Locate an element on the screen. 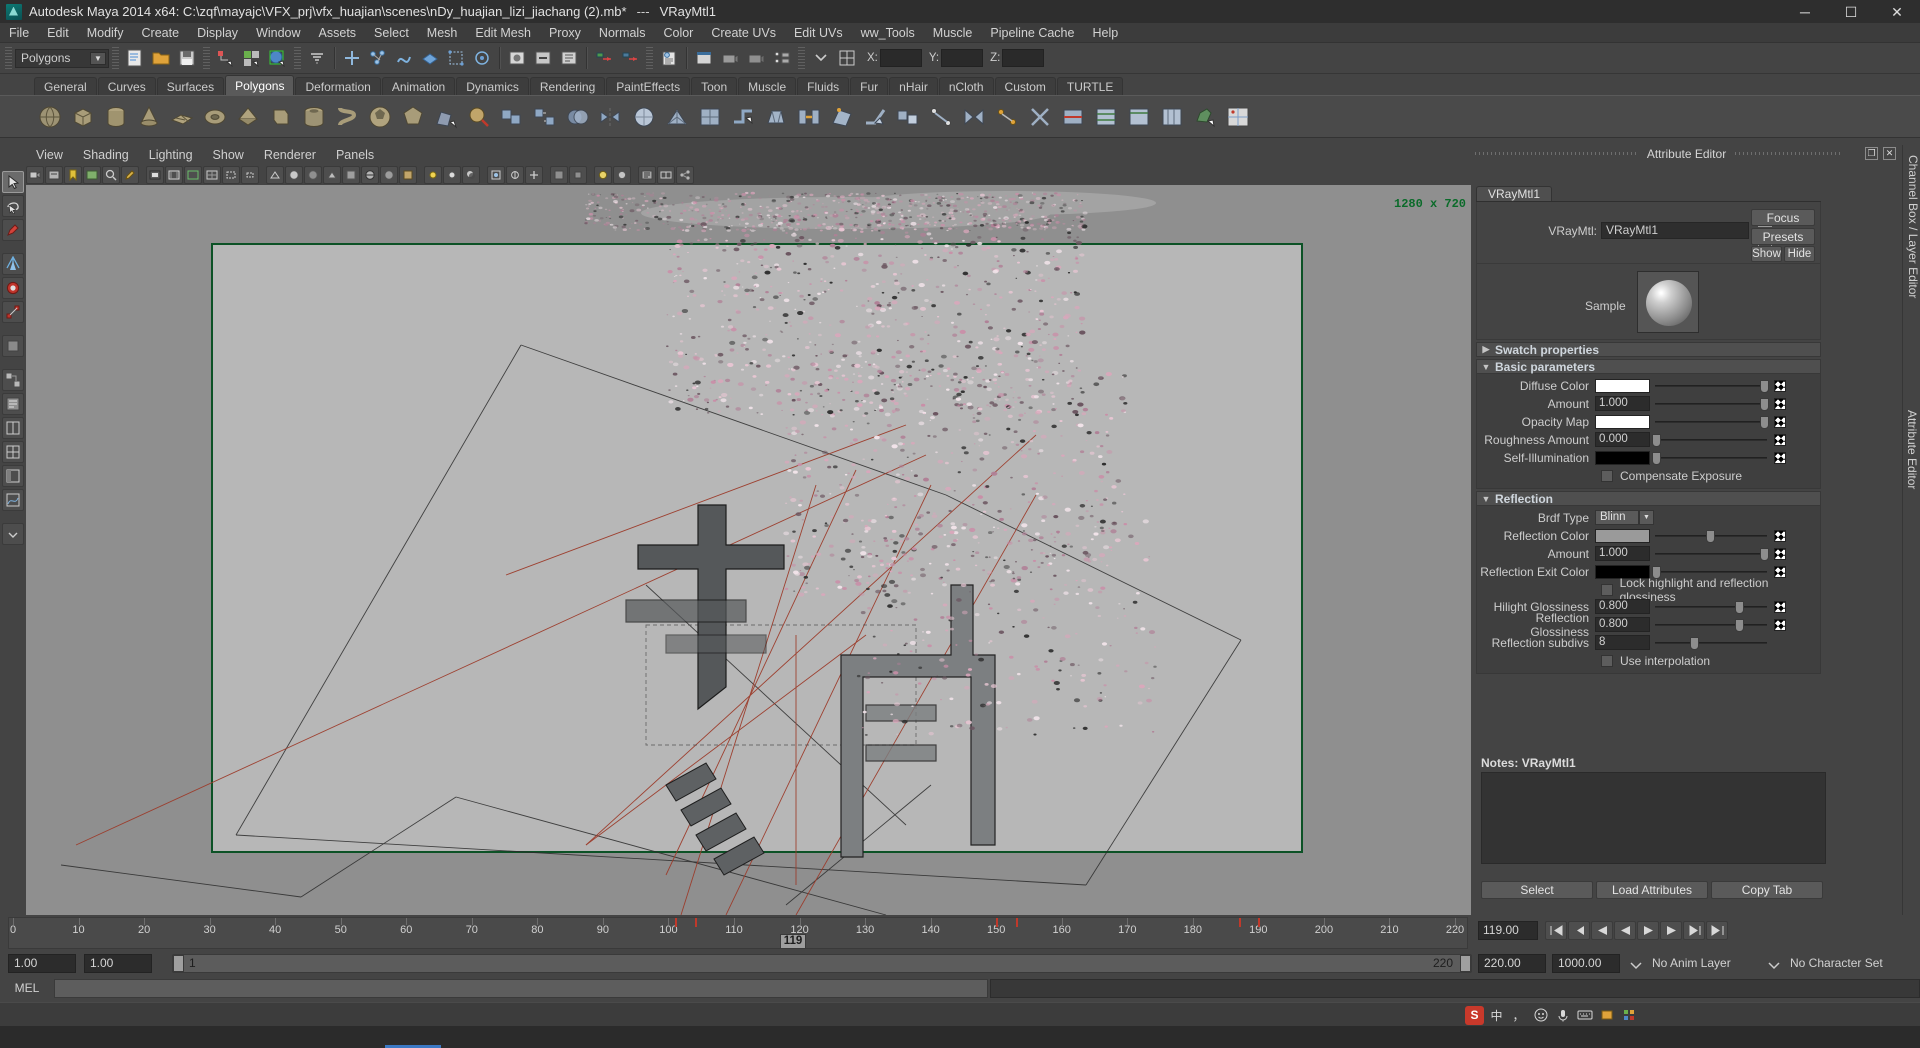 This screenshot has width=1920, height=1048. ae-button-load-attributes: Load Attributes is located at coordinates (1652, 890).